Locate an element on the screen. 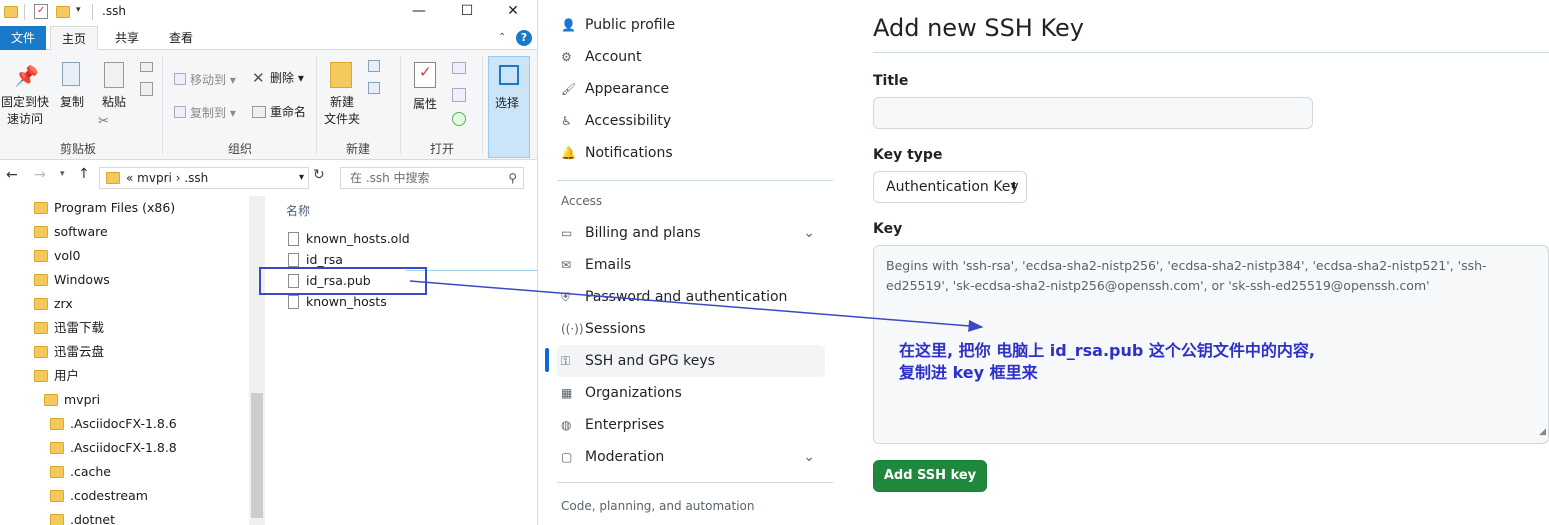 The width and height of the screenshot is (1549, 525). annotation-arrow is located at coordinates (696, 306).